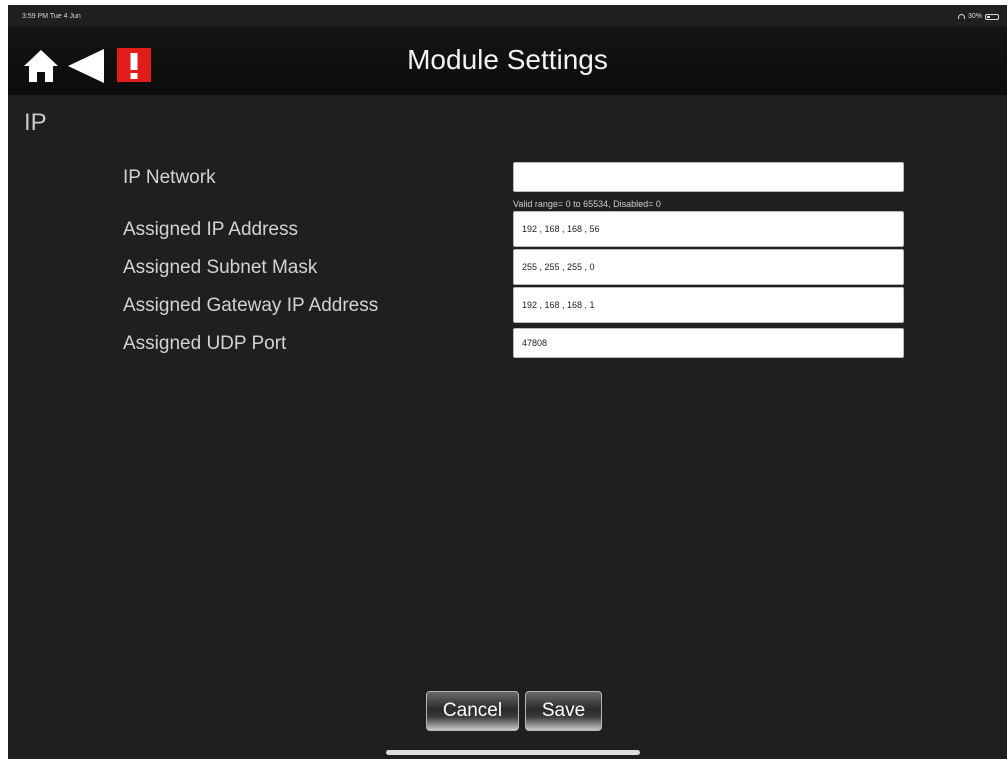  What do you see at coordinates (708, 267) in the screenshot?
I see `subnet-mask-input: 255 , 255 , 255 , 0` at bounding box center [708, 267].